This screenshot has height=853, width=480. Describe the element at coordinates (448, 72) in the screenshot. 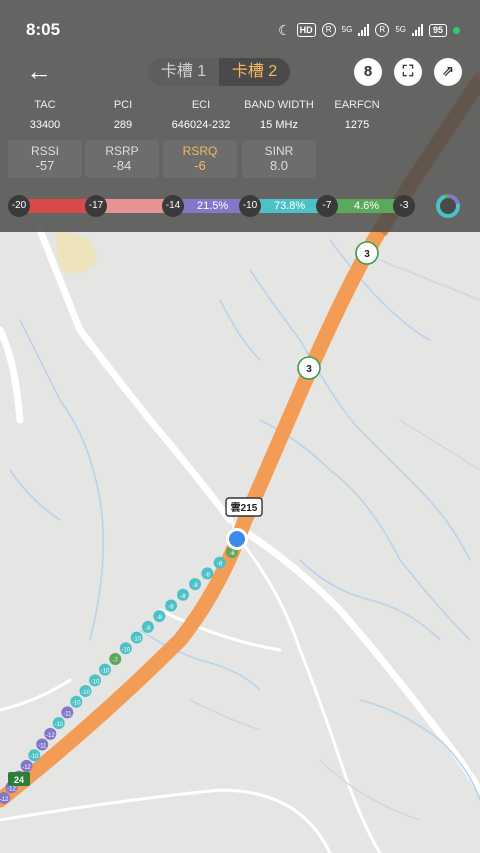

I see `share-icon: ⇗` at that location.